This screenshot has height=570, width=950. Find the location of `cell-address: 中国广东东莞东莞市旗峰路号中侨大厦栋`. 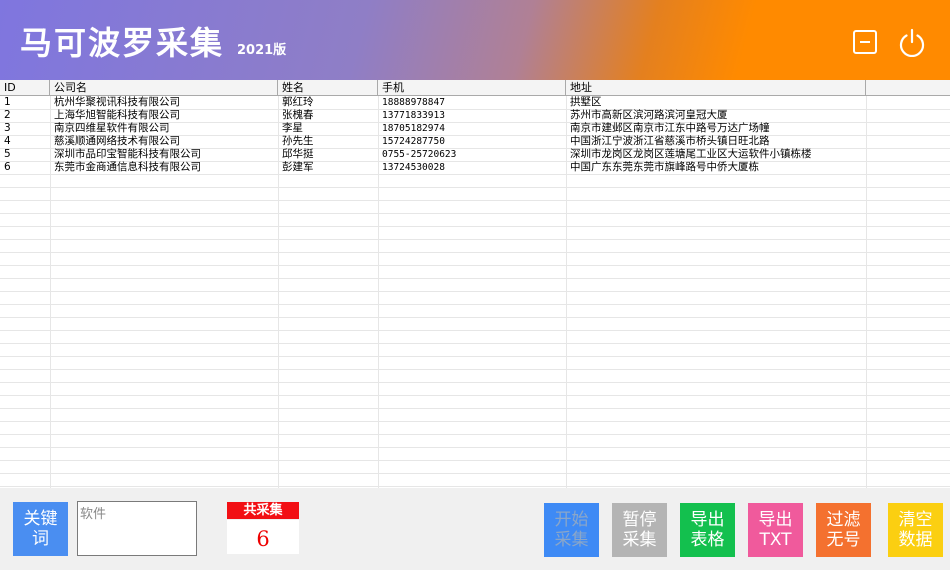

cell-address: 中国广东东莞东莞市旗峰路号中侨大厦栋 is located at coordinates (664, 167).